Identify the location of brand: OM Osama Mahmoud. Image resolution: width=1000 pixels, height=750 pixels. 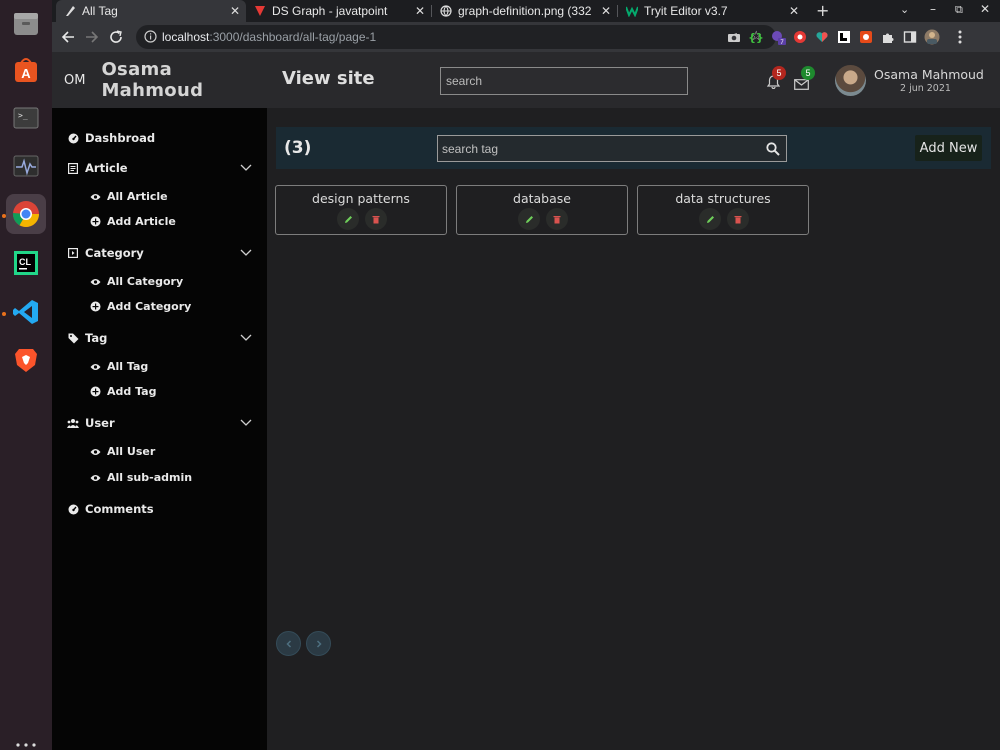
(159, 80).